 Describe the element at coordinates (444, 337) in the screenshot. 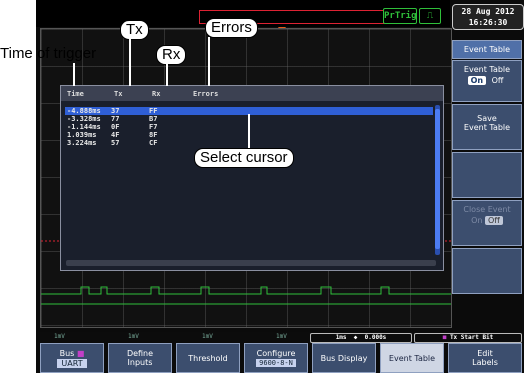

I see `bus-icon: ■` at that location.